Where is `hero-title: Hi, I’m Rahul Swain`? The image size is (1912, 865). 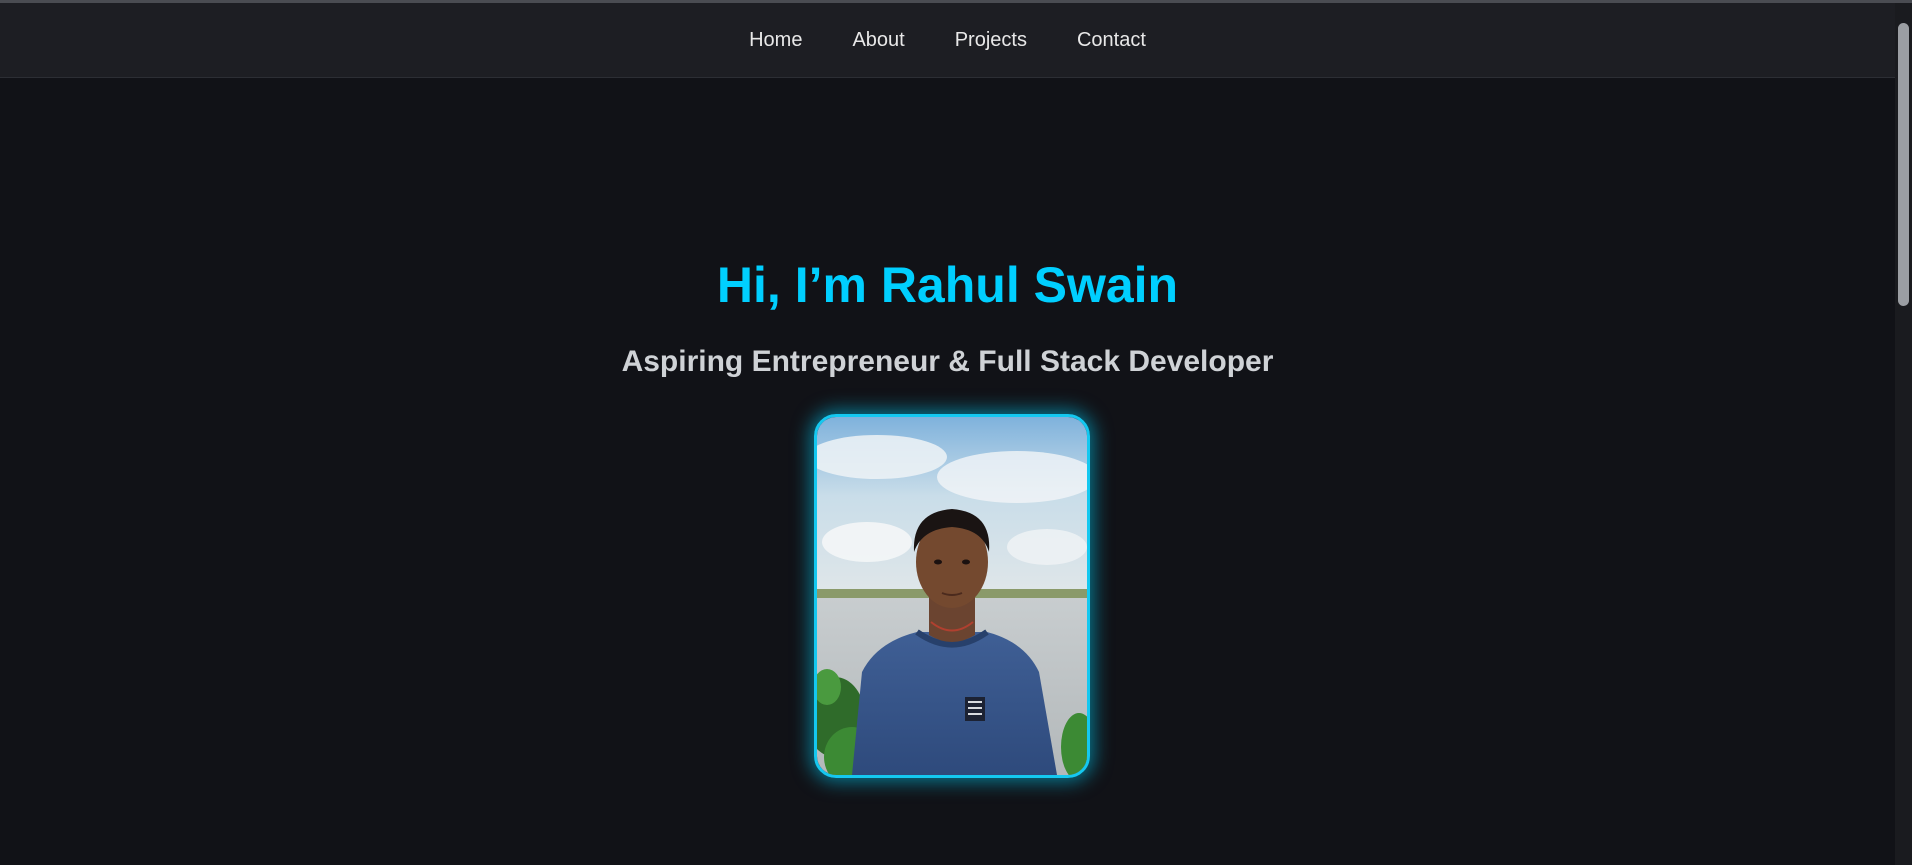 hero-title: Hi, I’m Rahul Swain is located at coordinates (947, 285).